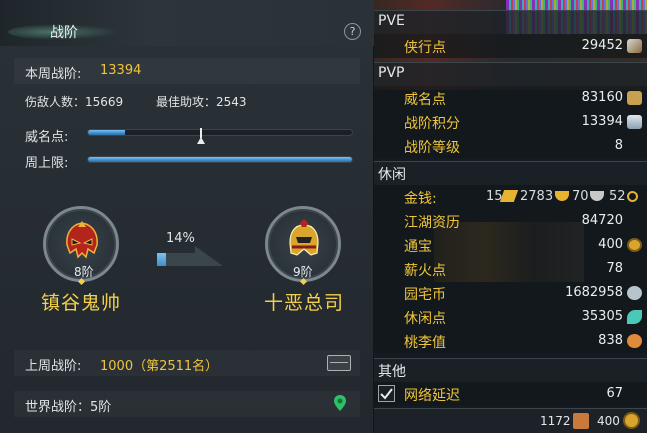  What do you see at coordinates (608, 421) in the screenshot?
I see `bottom-count-b: 400` at bounding box center [608, 421].